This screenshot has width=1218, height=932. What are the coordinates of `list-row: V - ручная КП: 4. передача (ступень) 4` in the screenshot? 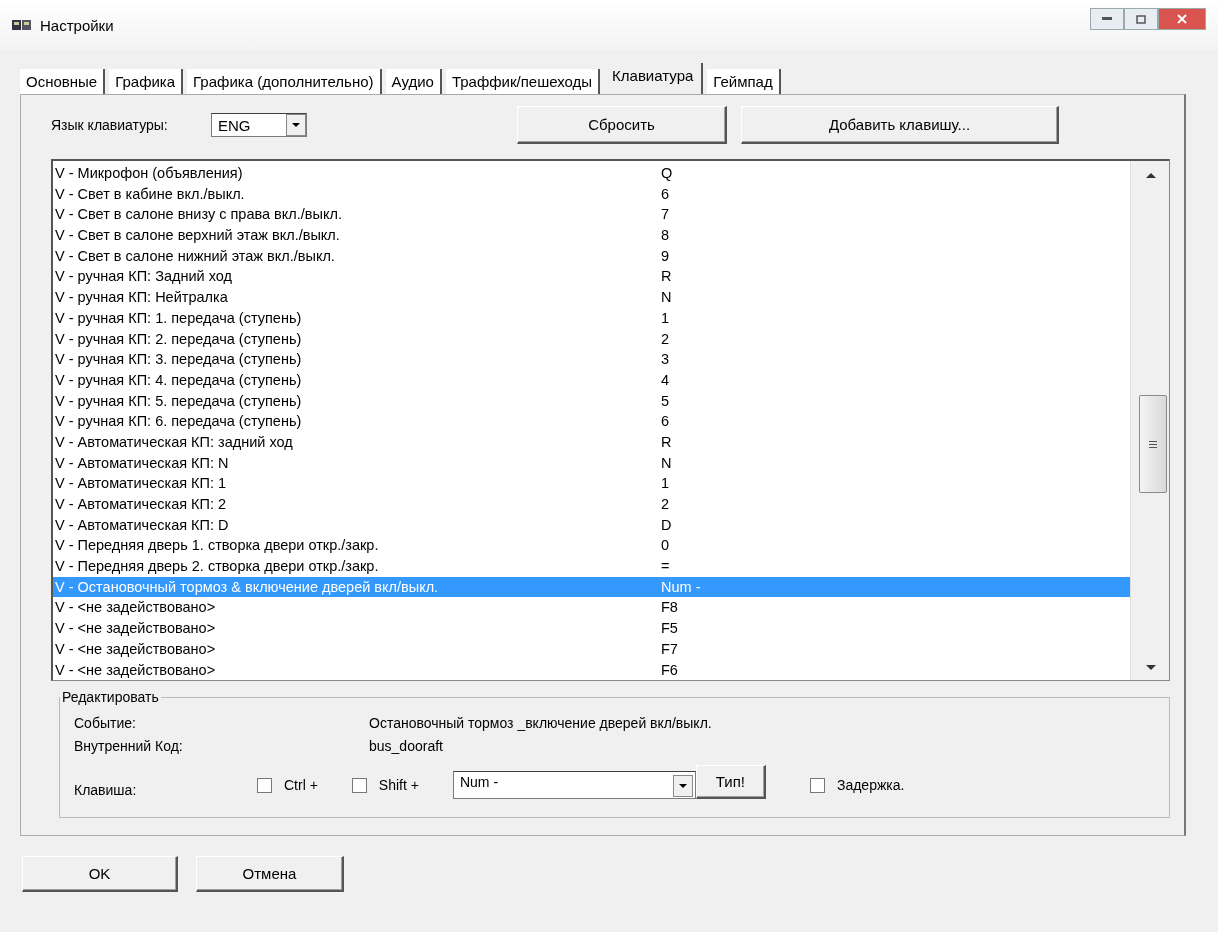 It's located at (591, 380).